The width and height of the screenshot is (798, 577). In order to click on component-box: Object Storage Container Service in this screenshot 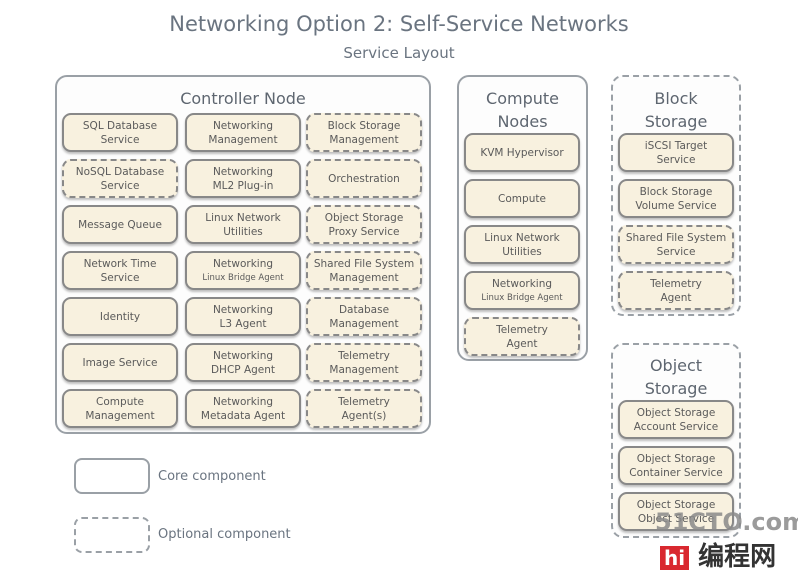, I will do `click(676, 465)`.